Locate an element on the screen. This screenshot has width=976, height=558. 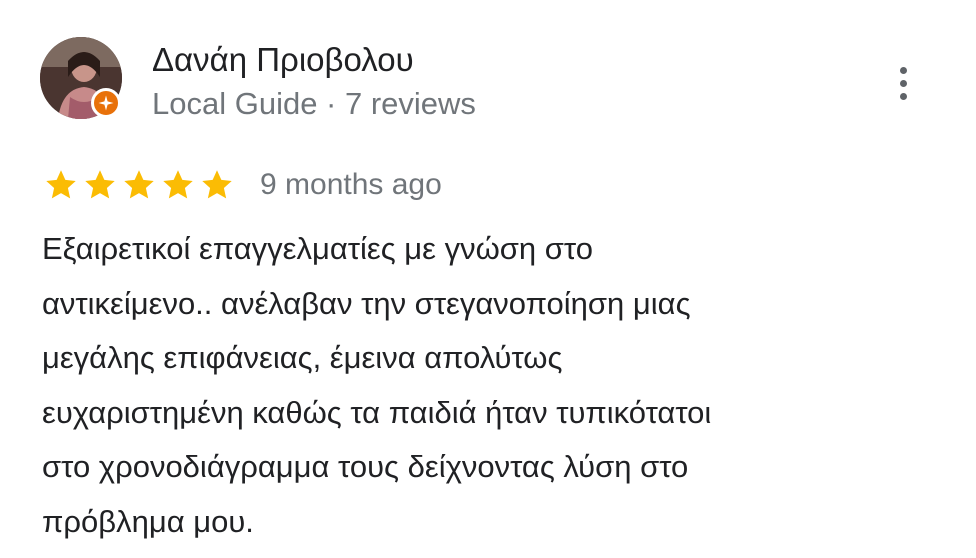
local-guide-badge-icon is located at coordinates (106, 103).